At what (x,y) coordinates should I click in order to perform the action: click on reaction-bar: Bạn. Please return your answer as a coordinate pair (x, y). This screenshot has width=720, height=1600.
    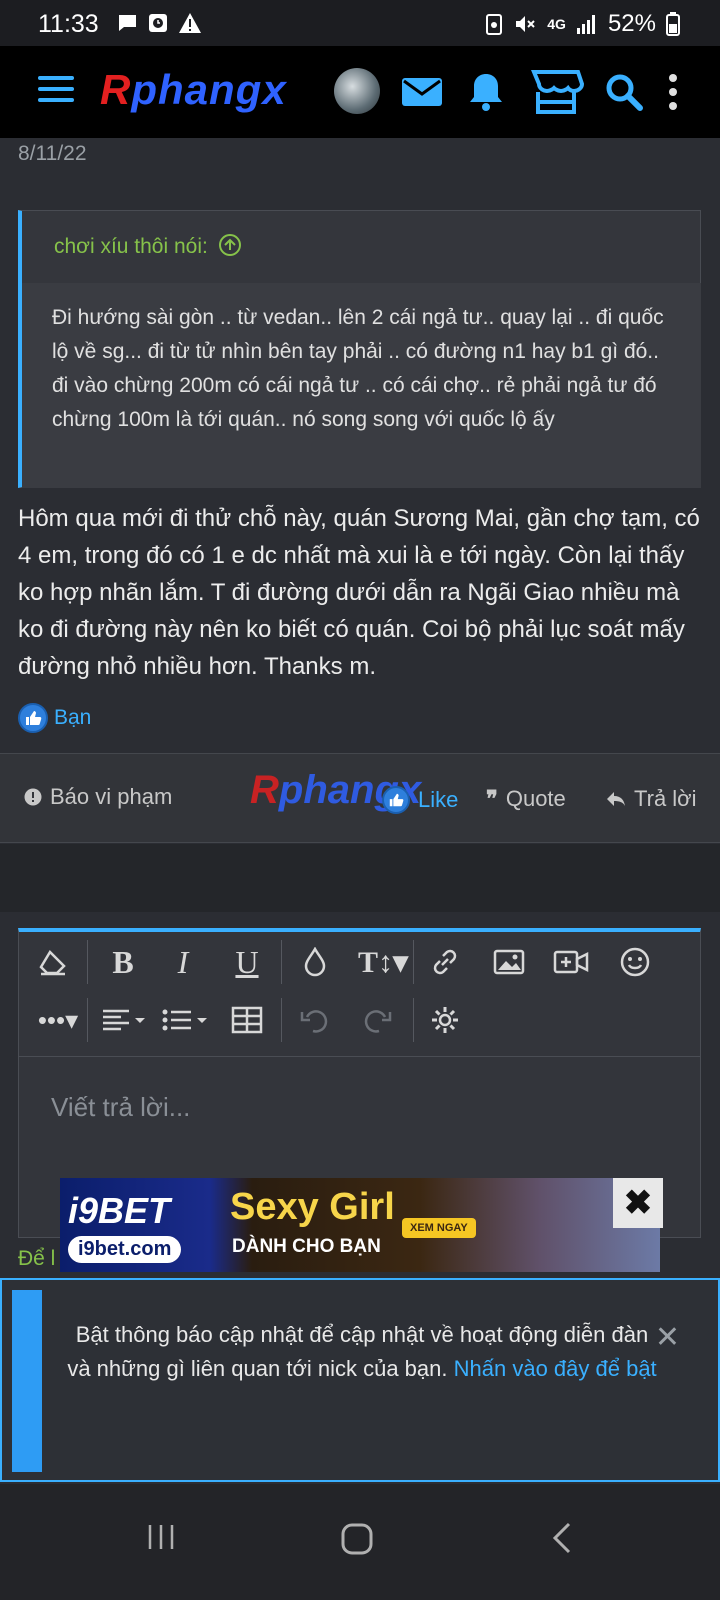
    Looking at the image, I should click on (54, 718).